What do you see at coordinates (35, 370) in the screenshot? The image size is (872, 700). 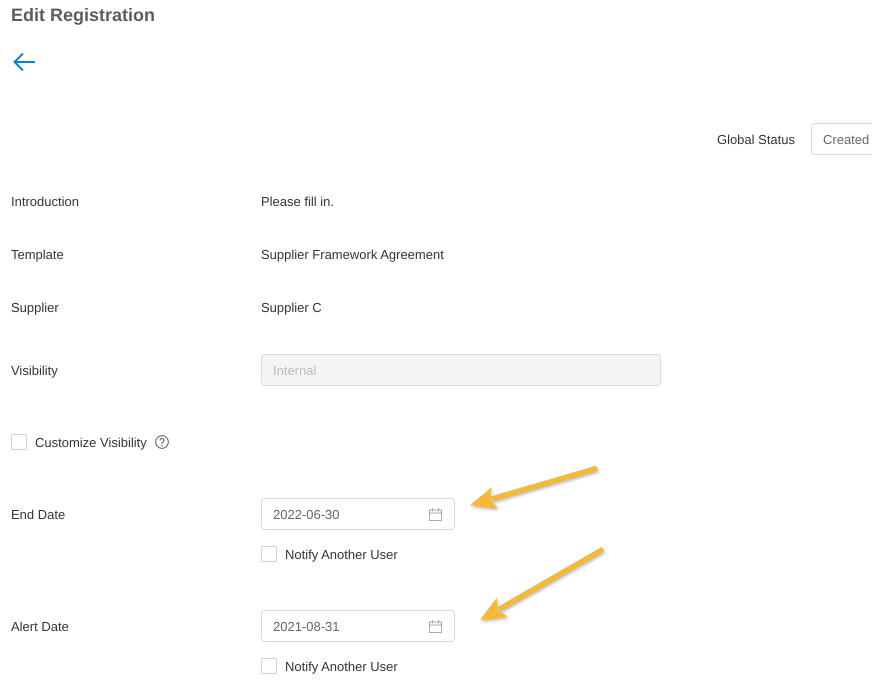 I see `field-label: Visibility` at bounding box center [35, 370].